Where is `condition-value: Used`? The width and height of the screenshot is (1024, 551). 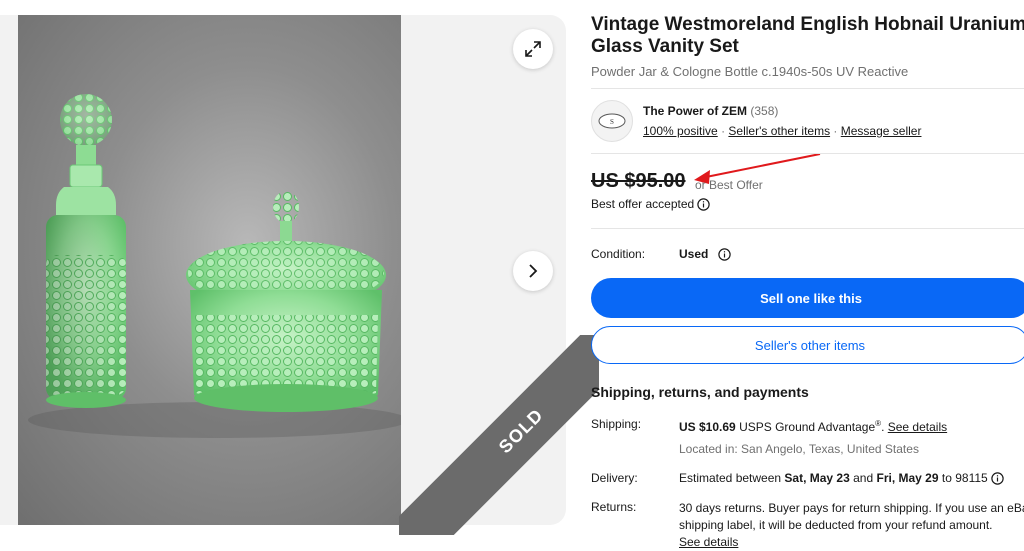 condition-value: Used is located at coordinates (694, 254).